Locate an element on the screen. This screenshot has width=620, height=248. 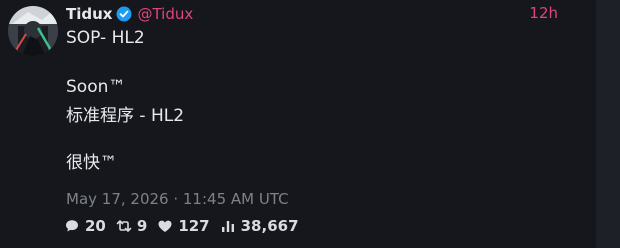
post-time: 12h is located at coordinates (543, 13).